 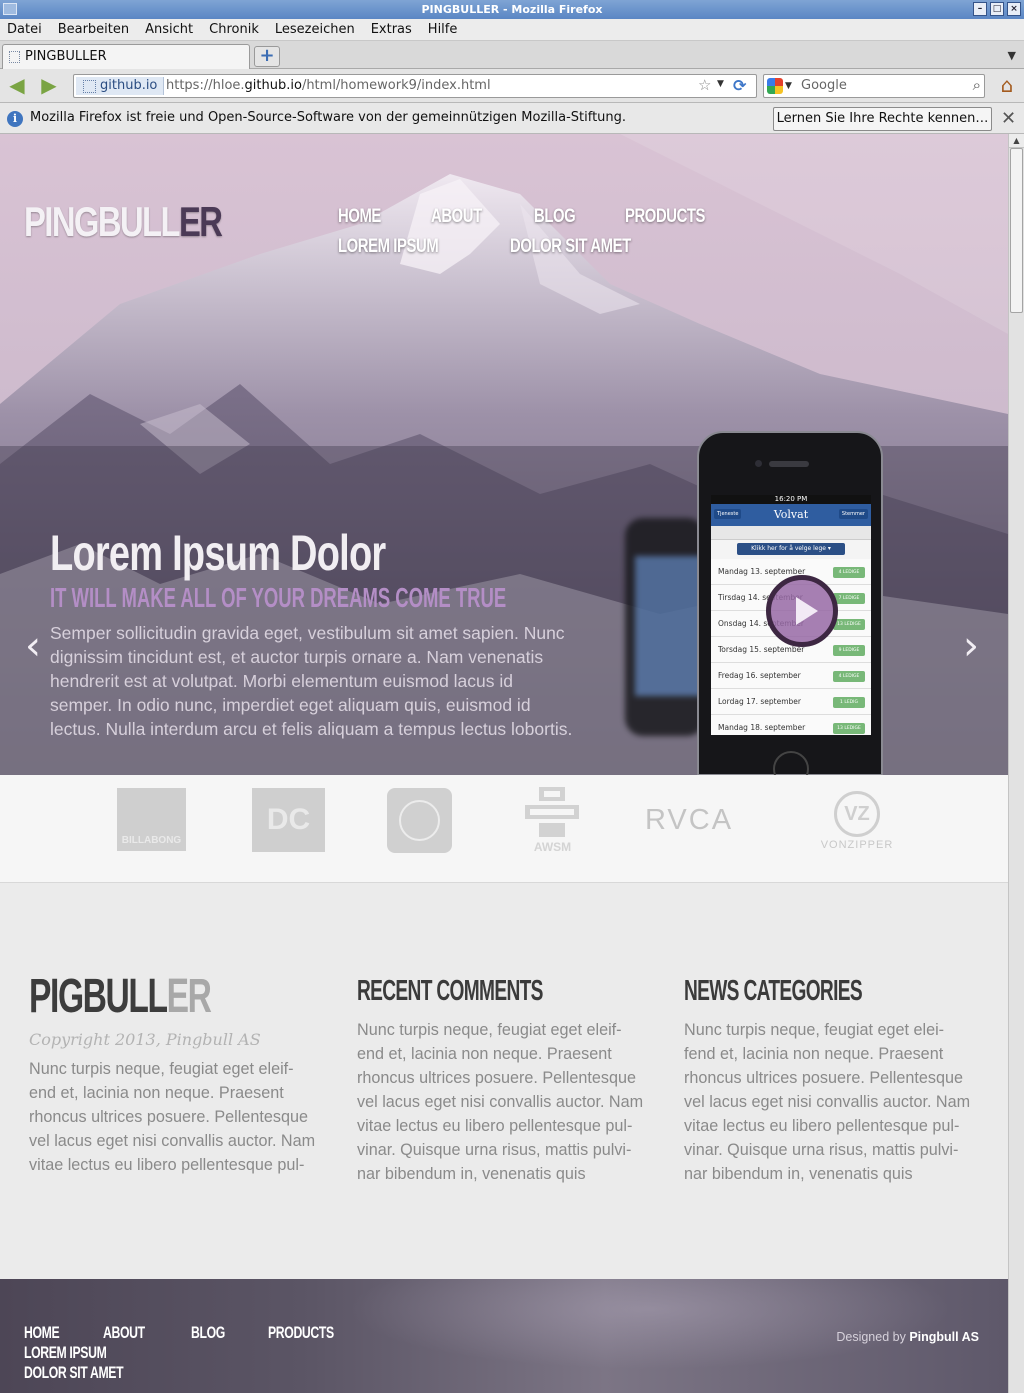 I want to click on info-icon: i, so click(x=15, y=119).